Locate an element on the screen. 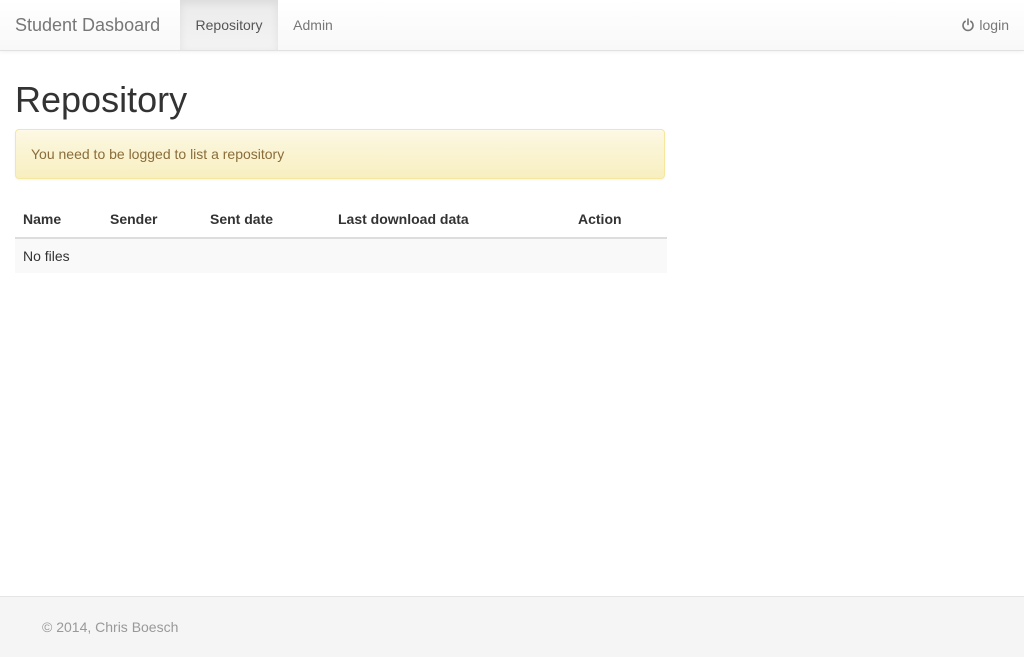  column-header-action: Action is located at coordinates (618, 220).